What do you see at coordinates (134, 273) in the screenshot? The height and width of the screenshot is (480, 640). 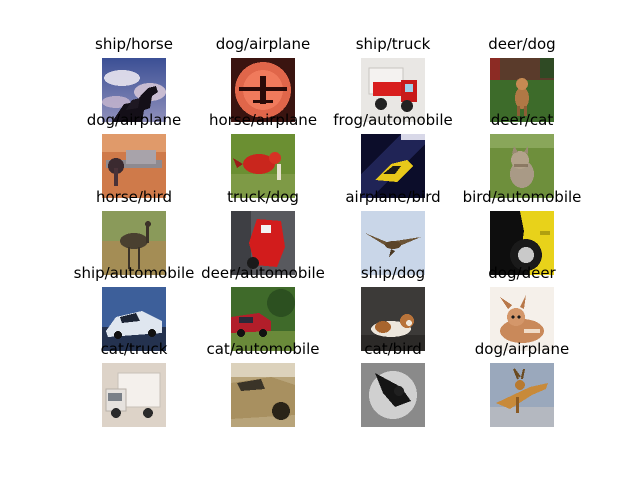 I see `panel-title: ship/automobile` at bounding box center [134, 273].